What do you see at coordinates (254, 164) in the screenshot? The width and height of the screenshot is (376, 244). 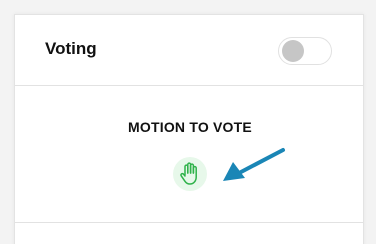 I see `pointer-arrow-icon` at bounding box center [254, 164].